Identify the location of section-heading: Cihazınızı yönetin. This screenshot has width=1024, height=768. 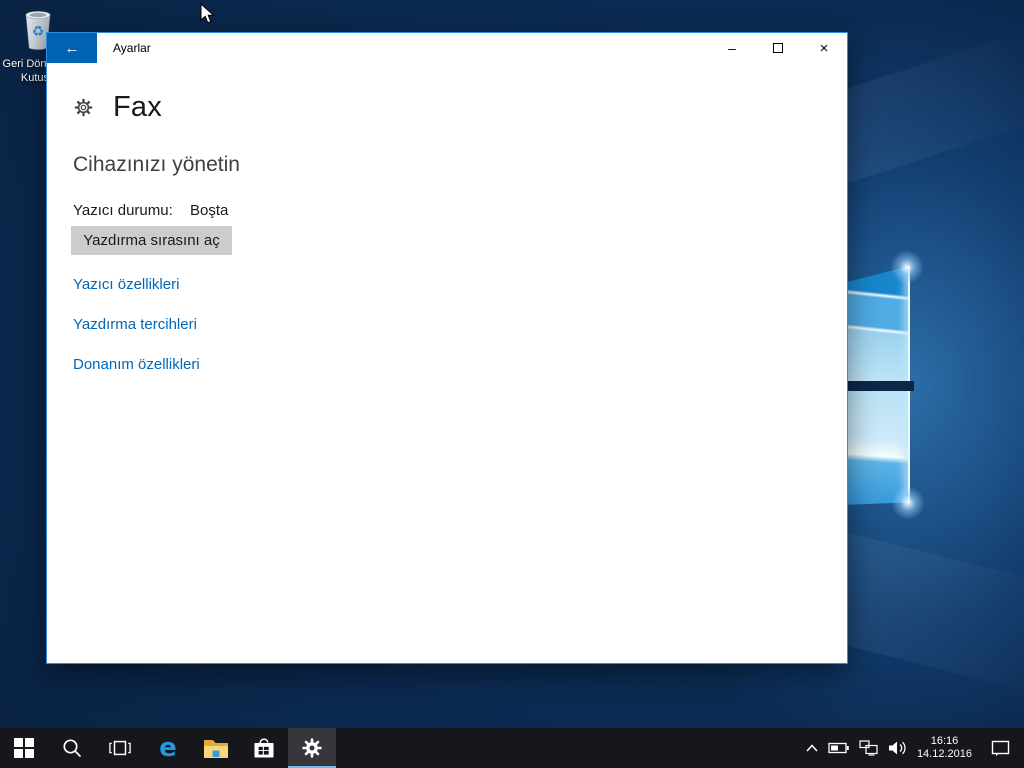
(156, 164).